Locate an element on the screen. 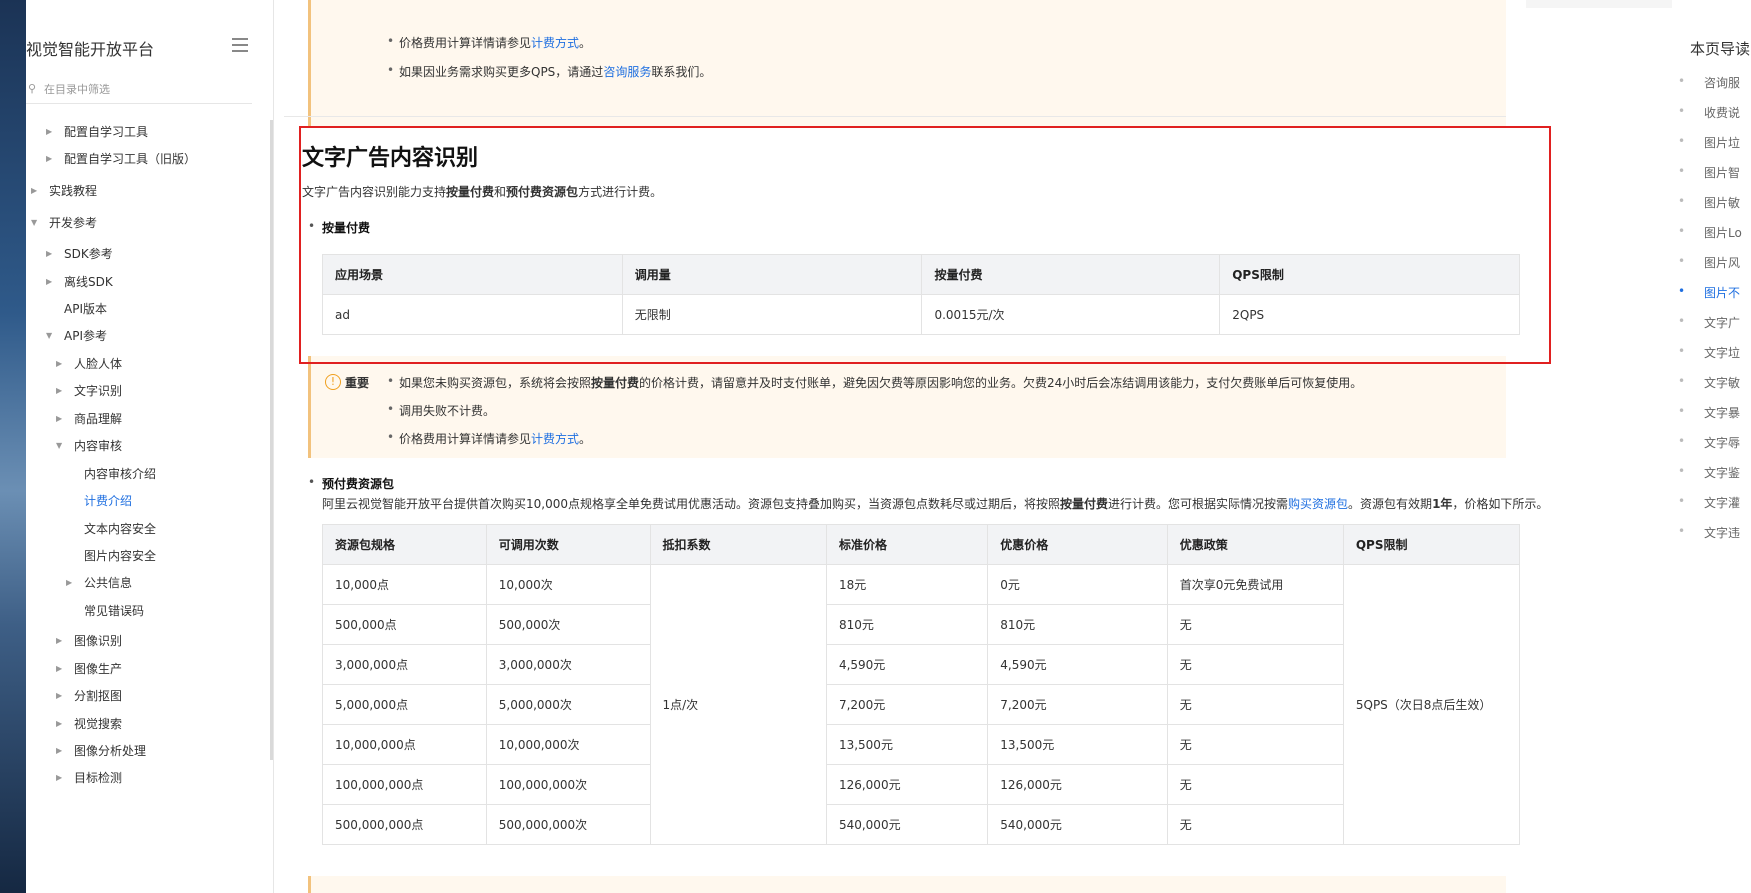  sidebar-item-ocr: ▶ 文字识别 is located at coordinates (89, 390).